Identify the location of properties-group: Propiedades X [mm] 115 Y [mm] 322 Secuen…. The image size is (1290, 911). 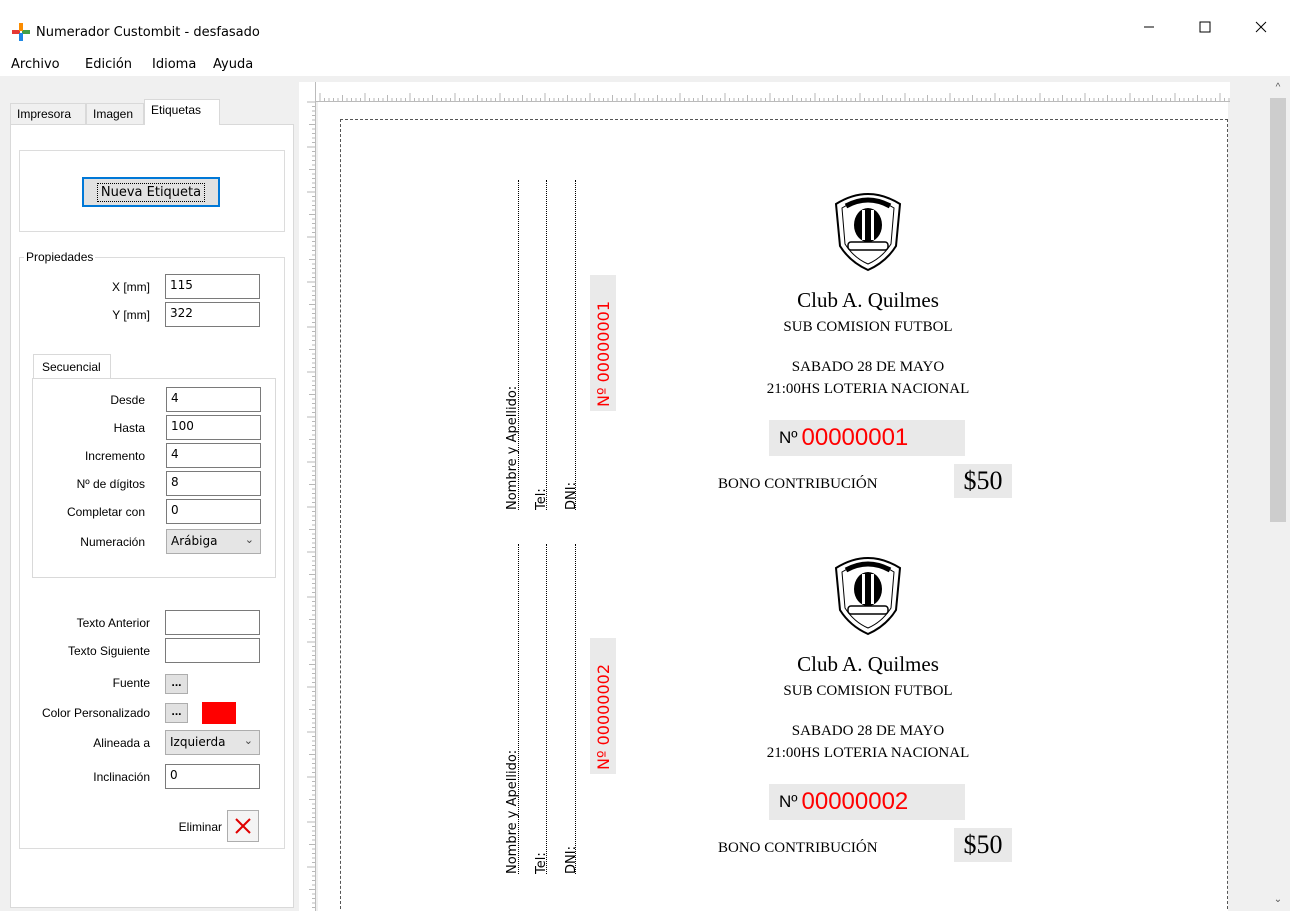
(152, 549).